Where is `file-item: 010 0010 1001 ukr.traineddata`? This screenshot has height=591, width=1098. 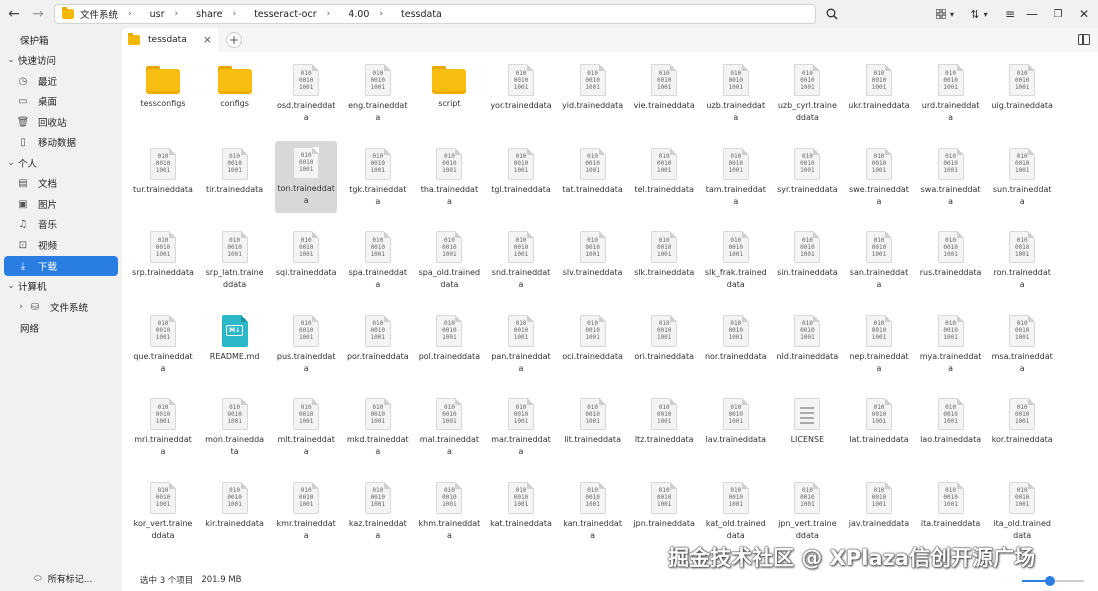 file-item: 010 0010 1001 ukr.traineddata is located at coordinates (879, 85).